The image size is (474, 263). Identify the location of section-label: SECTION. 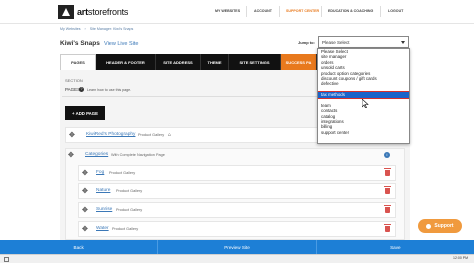
(74, 80).